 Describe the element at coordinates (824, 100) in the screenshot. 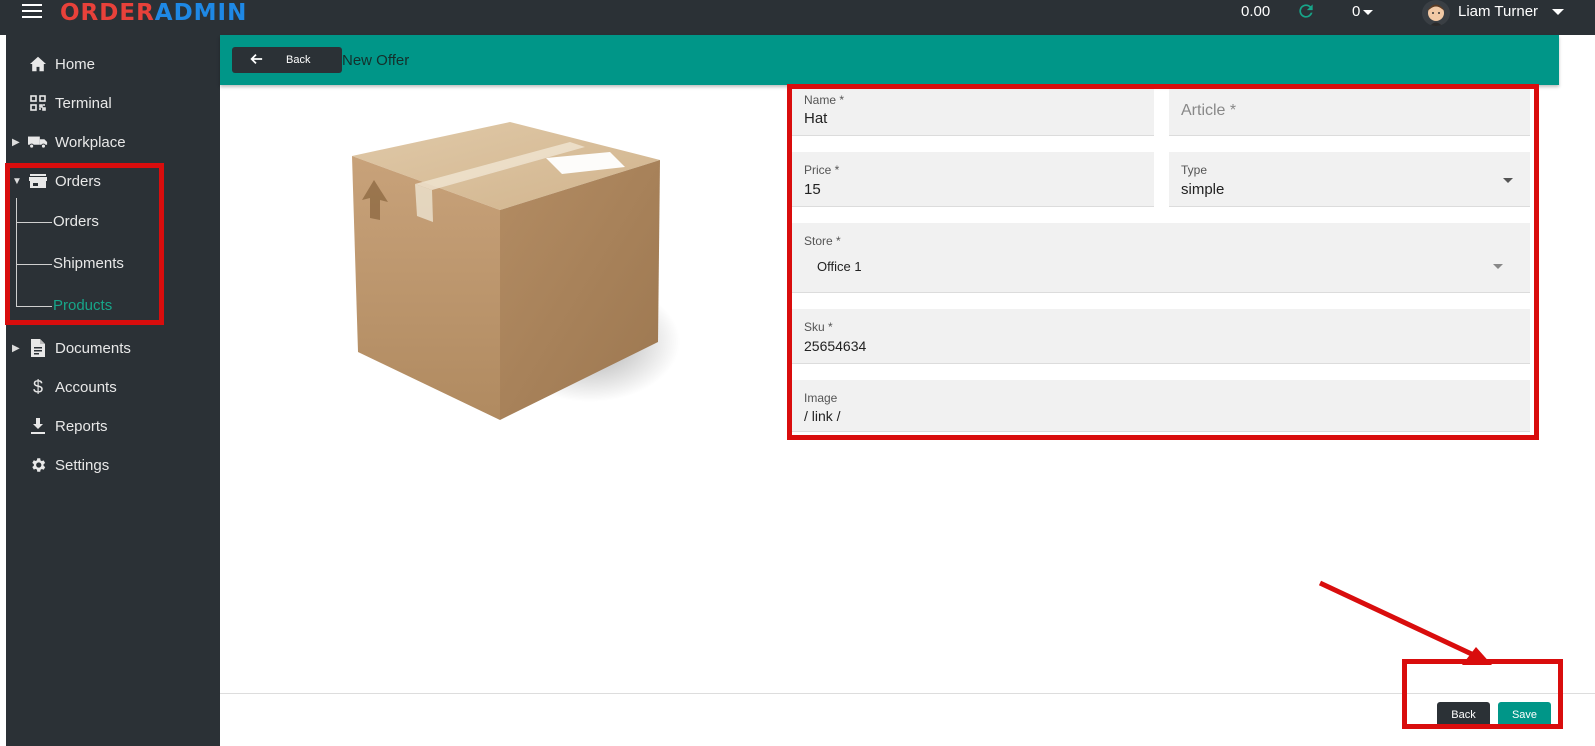

I see `name-field-label: Name *` at that location.